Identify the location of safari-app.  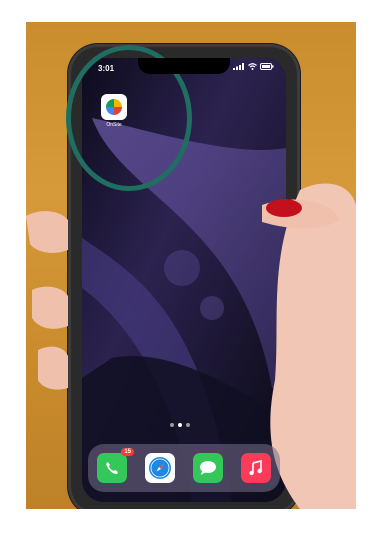
(160, 468).